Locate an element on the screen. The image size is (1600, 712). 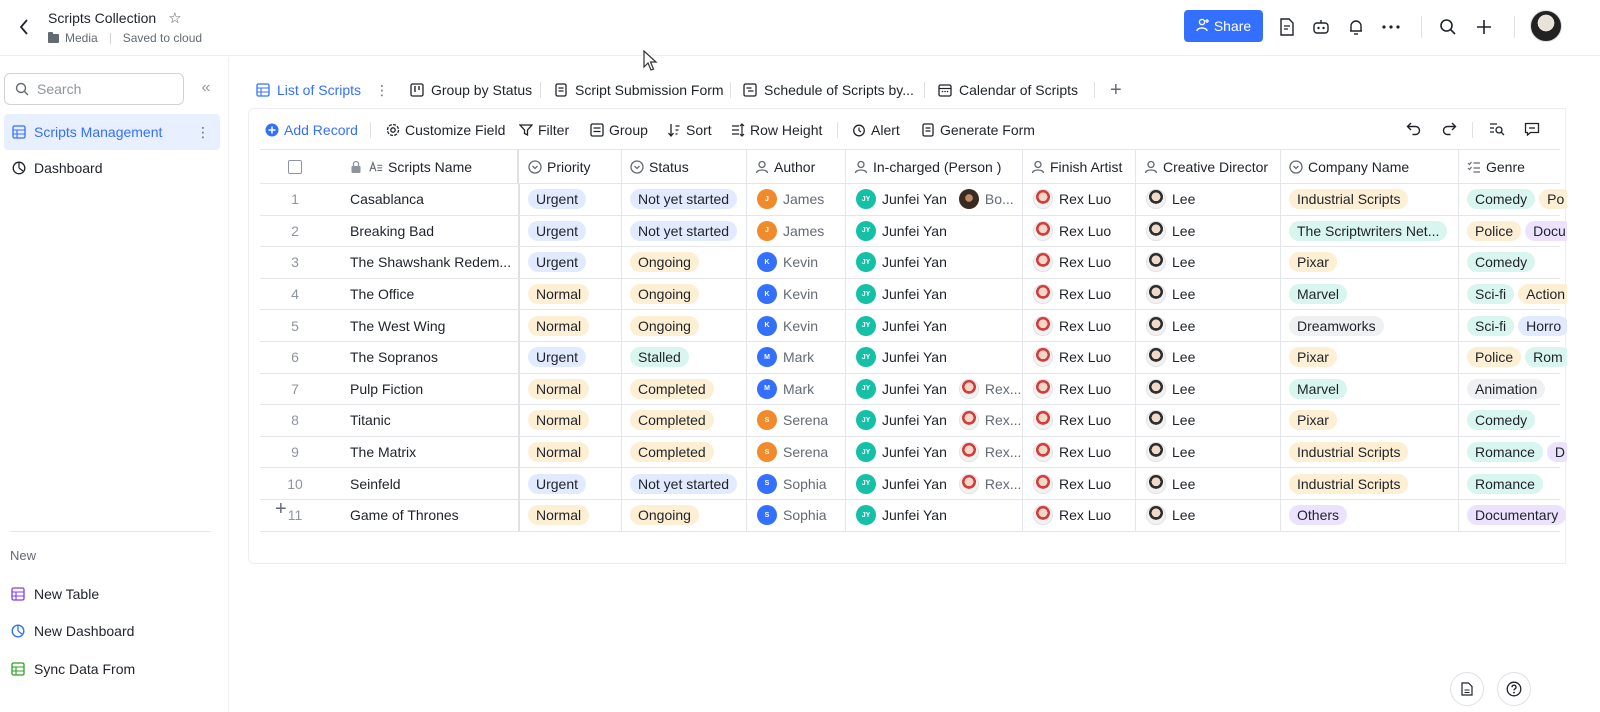
genre-cell: Sci-fi Action is located at coordinates (1513, 294).